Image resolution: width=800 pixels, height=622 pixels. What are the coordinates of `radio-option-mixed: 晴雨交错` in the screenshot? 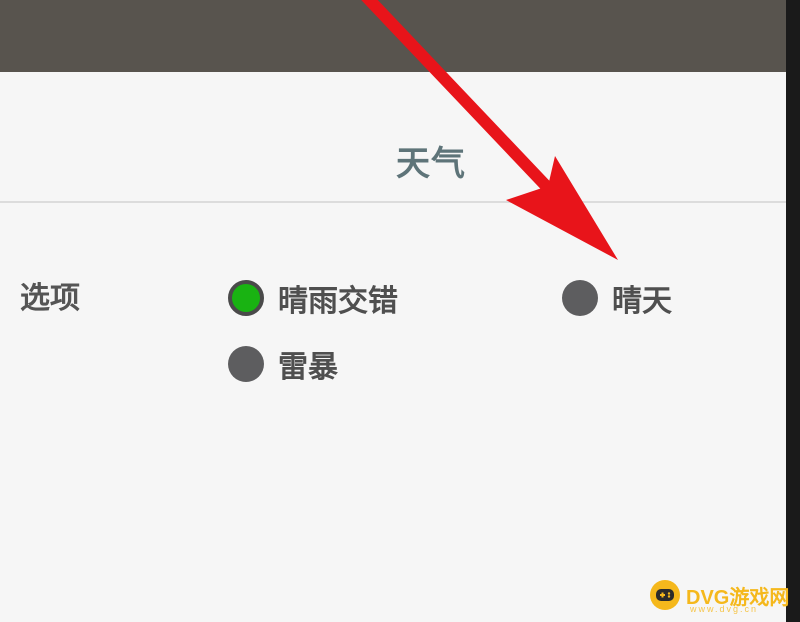 It's located at (313, 298).